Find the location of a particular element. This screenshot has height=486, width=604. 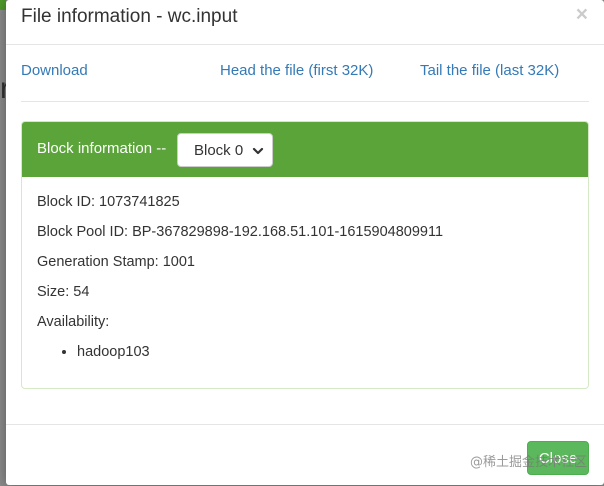

block-size: Size: 54 is located at coordinates (63, 292).